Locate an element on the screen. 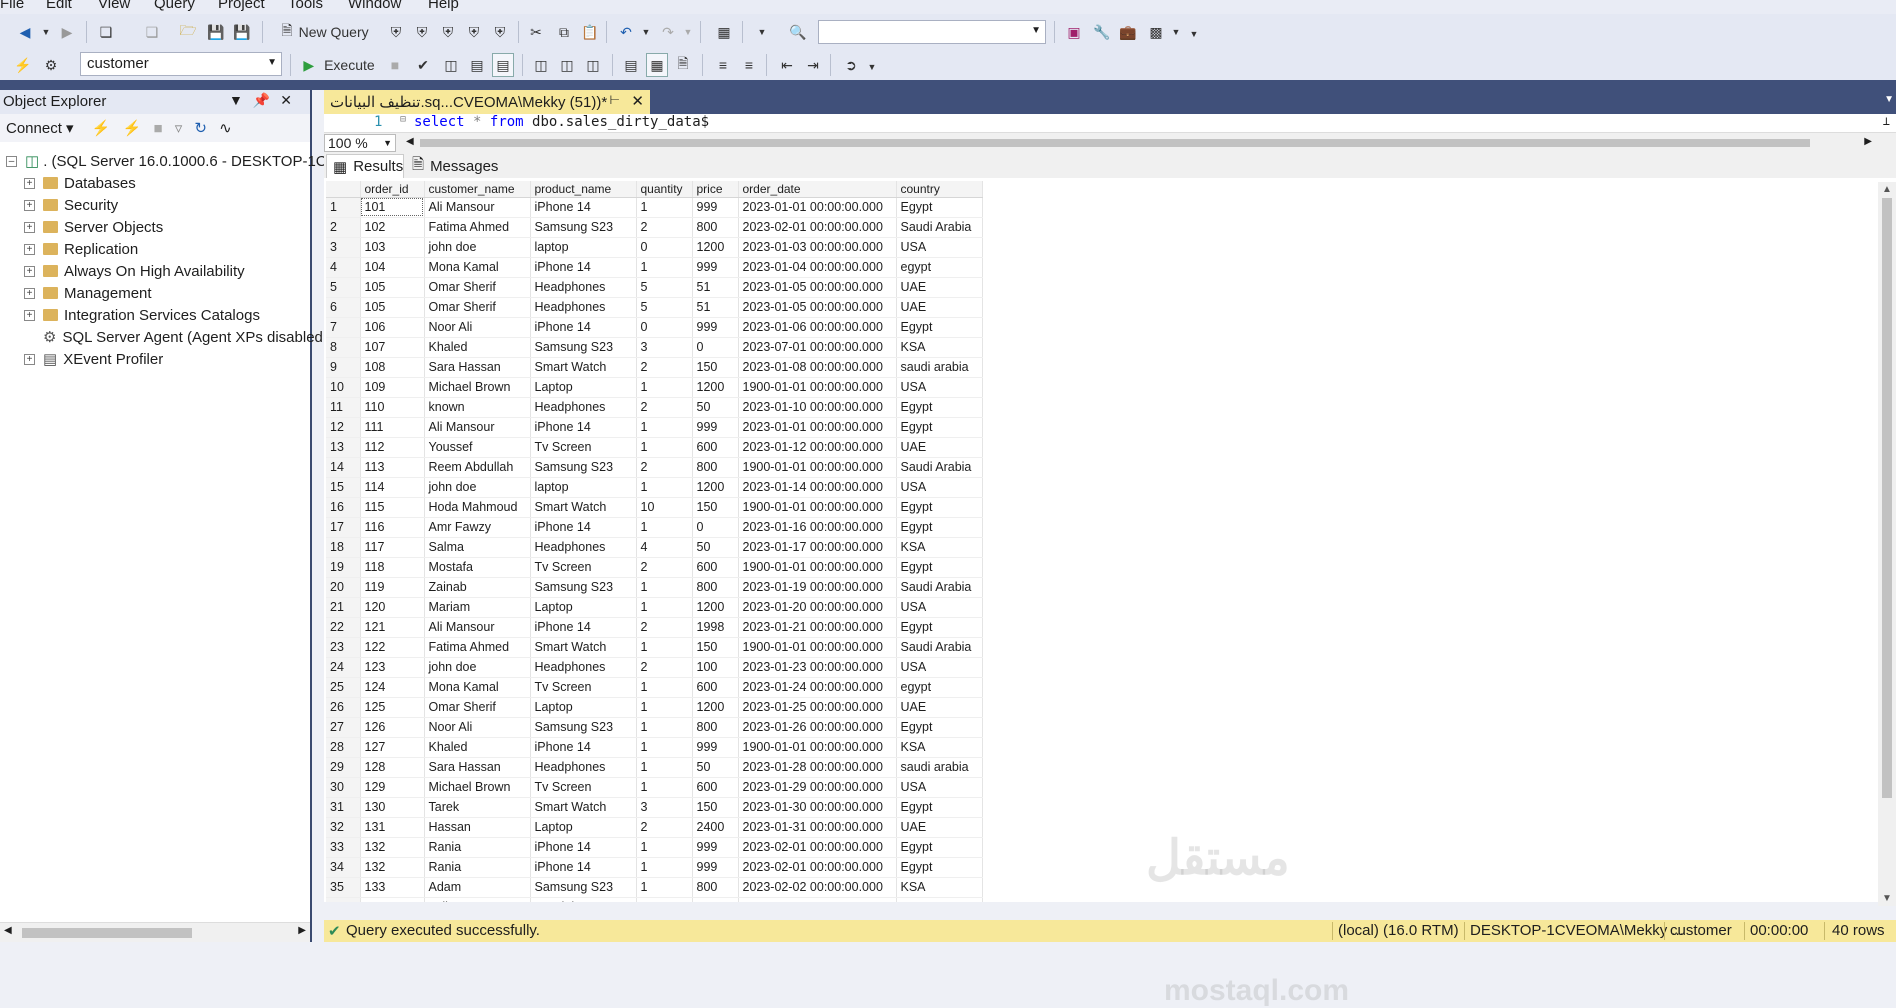 The image size is (1896, 1008). grid-cell-customer-name: Reem Abdullah is located at coordinates (477, 467).